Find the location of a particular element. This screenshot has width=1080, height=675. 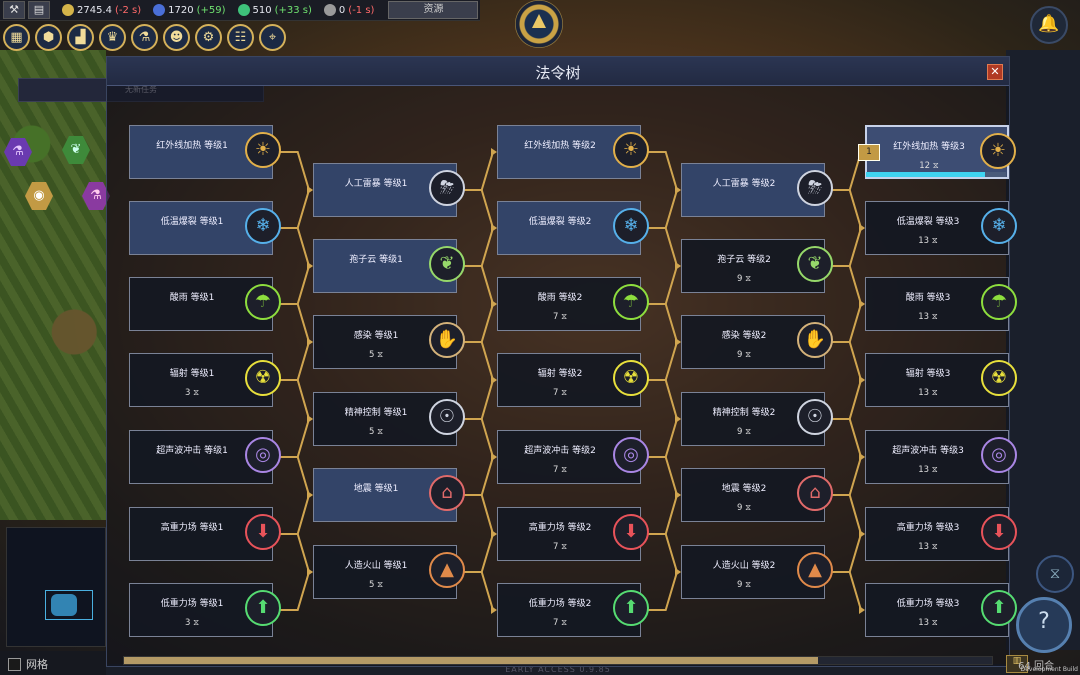

research-progress-bar is located at coordinates (936, 174).